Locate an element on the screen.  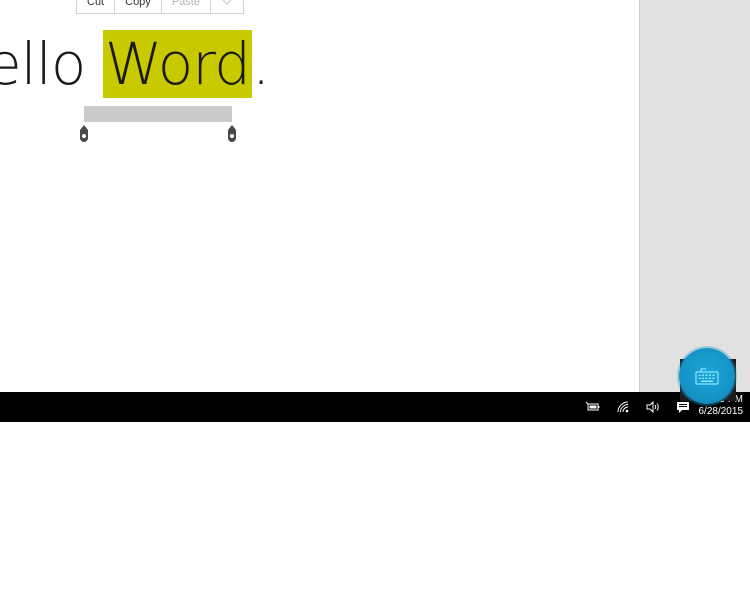
selected-text: Word is located at coordinates (177, 64).